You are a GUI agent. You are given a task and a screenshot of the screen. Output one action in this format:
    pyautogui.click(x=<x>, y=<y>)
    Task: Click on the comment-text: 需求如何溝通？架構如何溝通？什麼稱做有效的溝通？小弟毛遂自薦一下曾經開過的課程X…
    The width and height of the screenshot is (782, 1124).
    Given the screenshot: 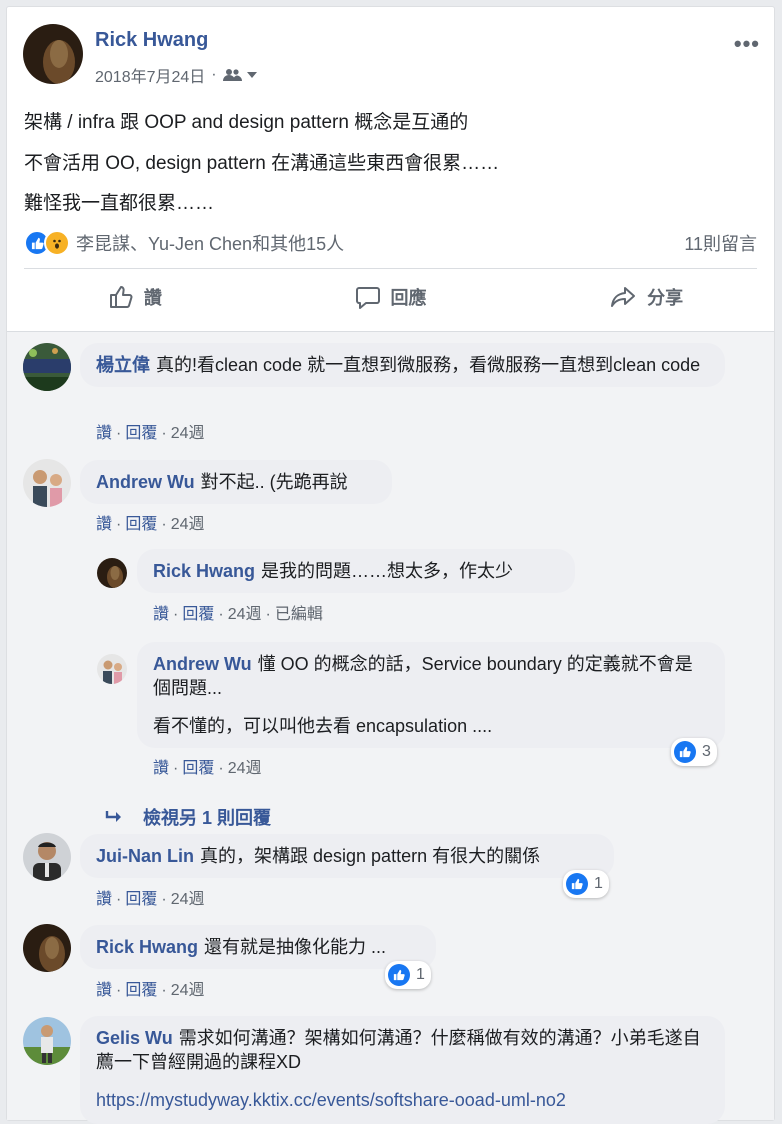 What is the action you would take?
    pyautogui.click(x=398, y=1050)
    